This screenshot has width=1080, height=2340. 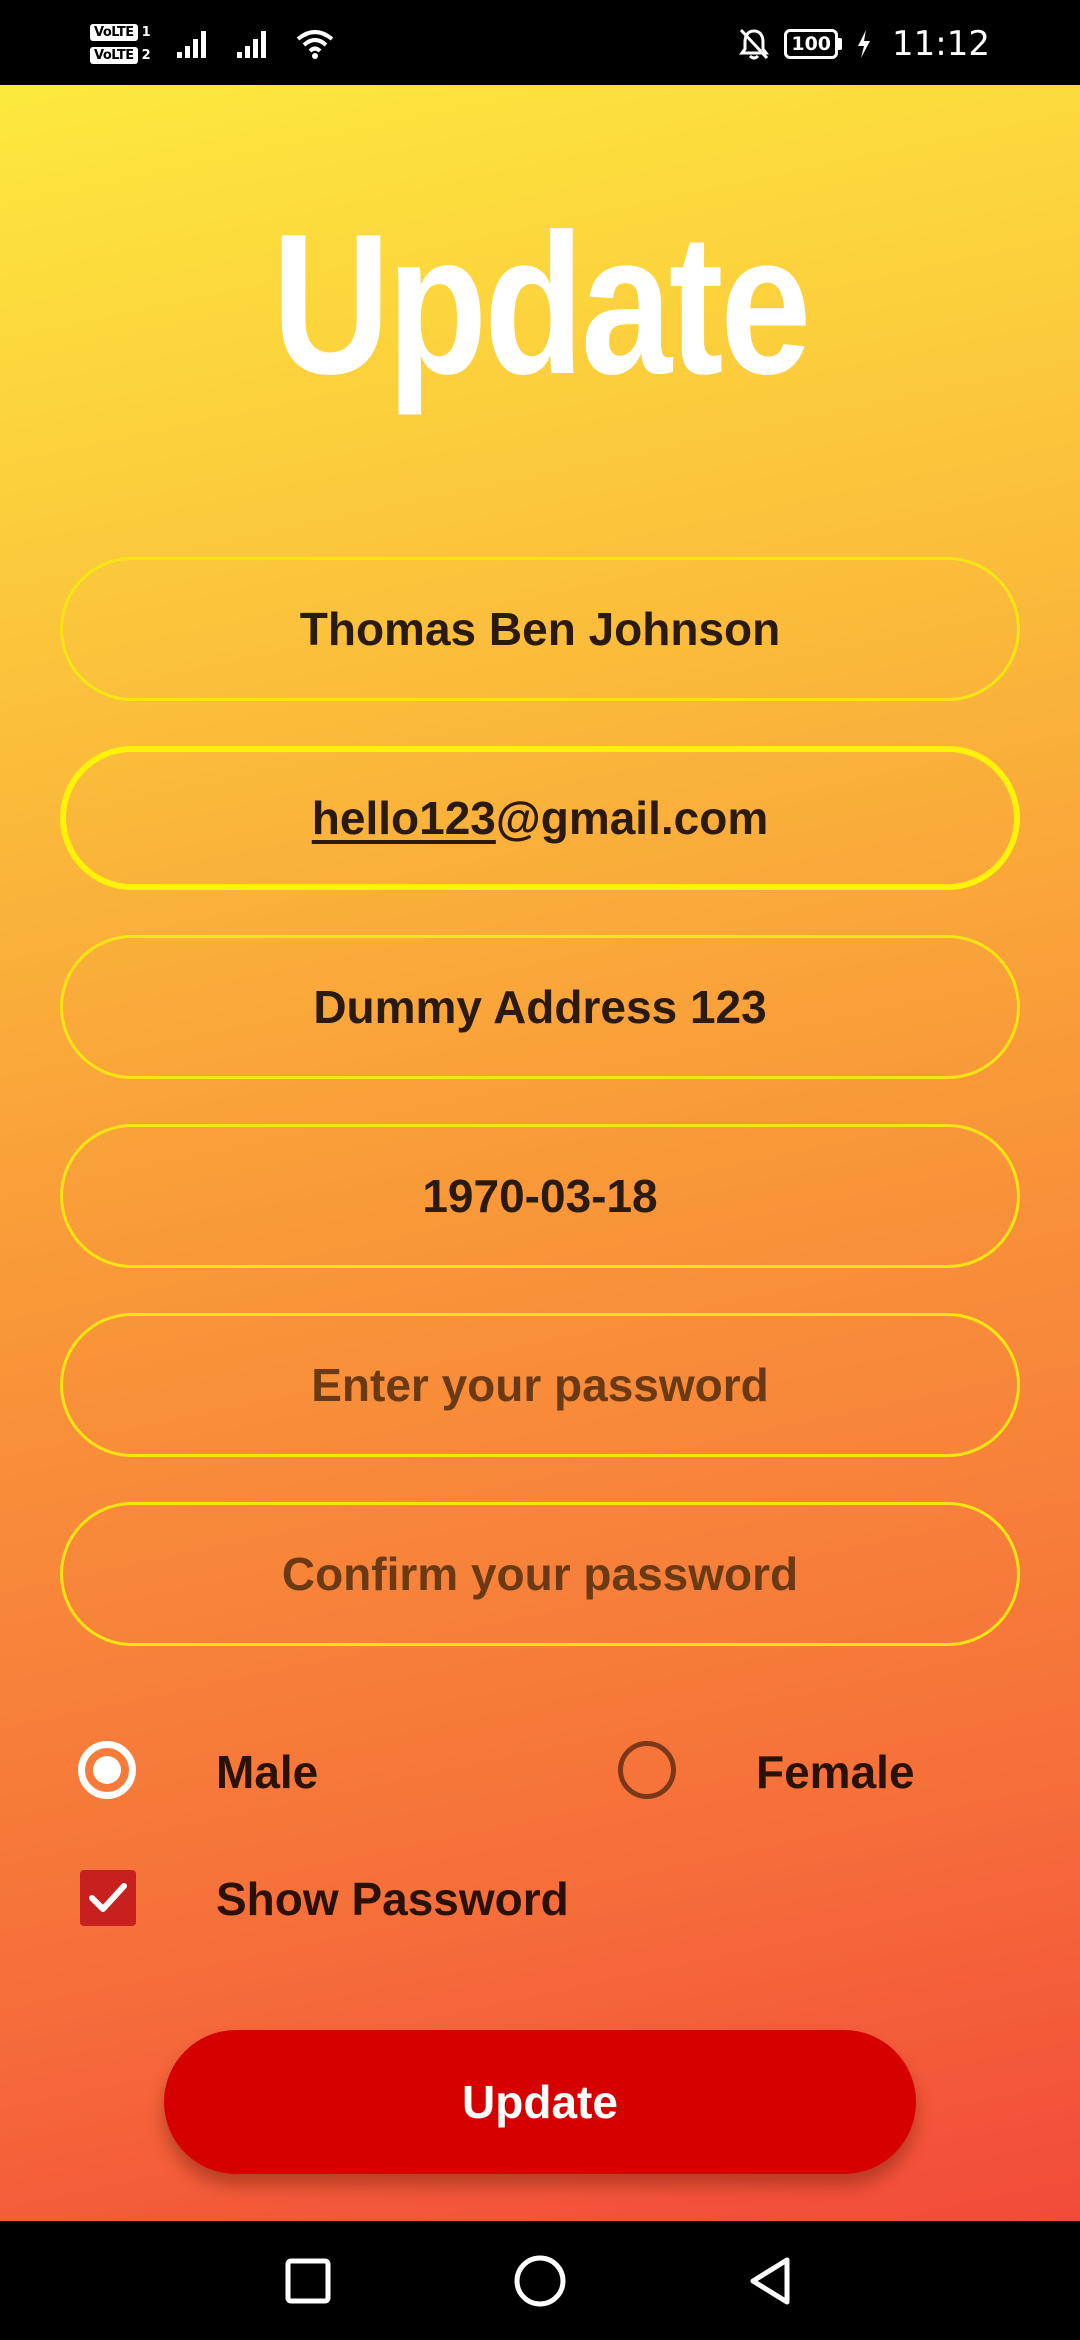 What do you see at coordinates (212, 44) in the screenshot?
I see `status-left: VoLTE 1 VoLTE 2` at bounding box center [212, 44].